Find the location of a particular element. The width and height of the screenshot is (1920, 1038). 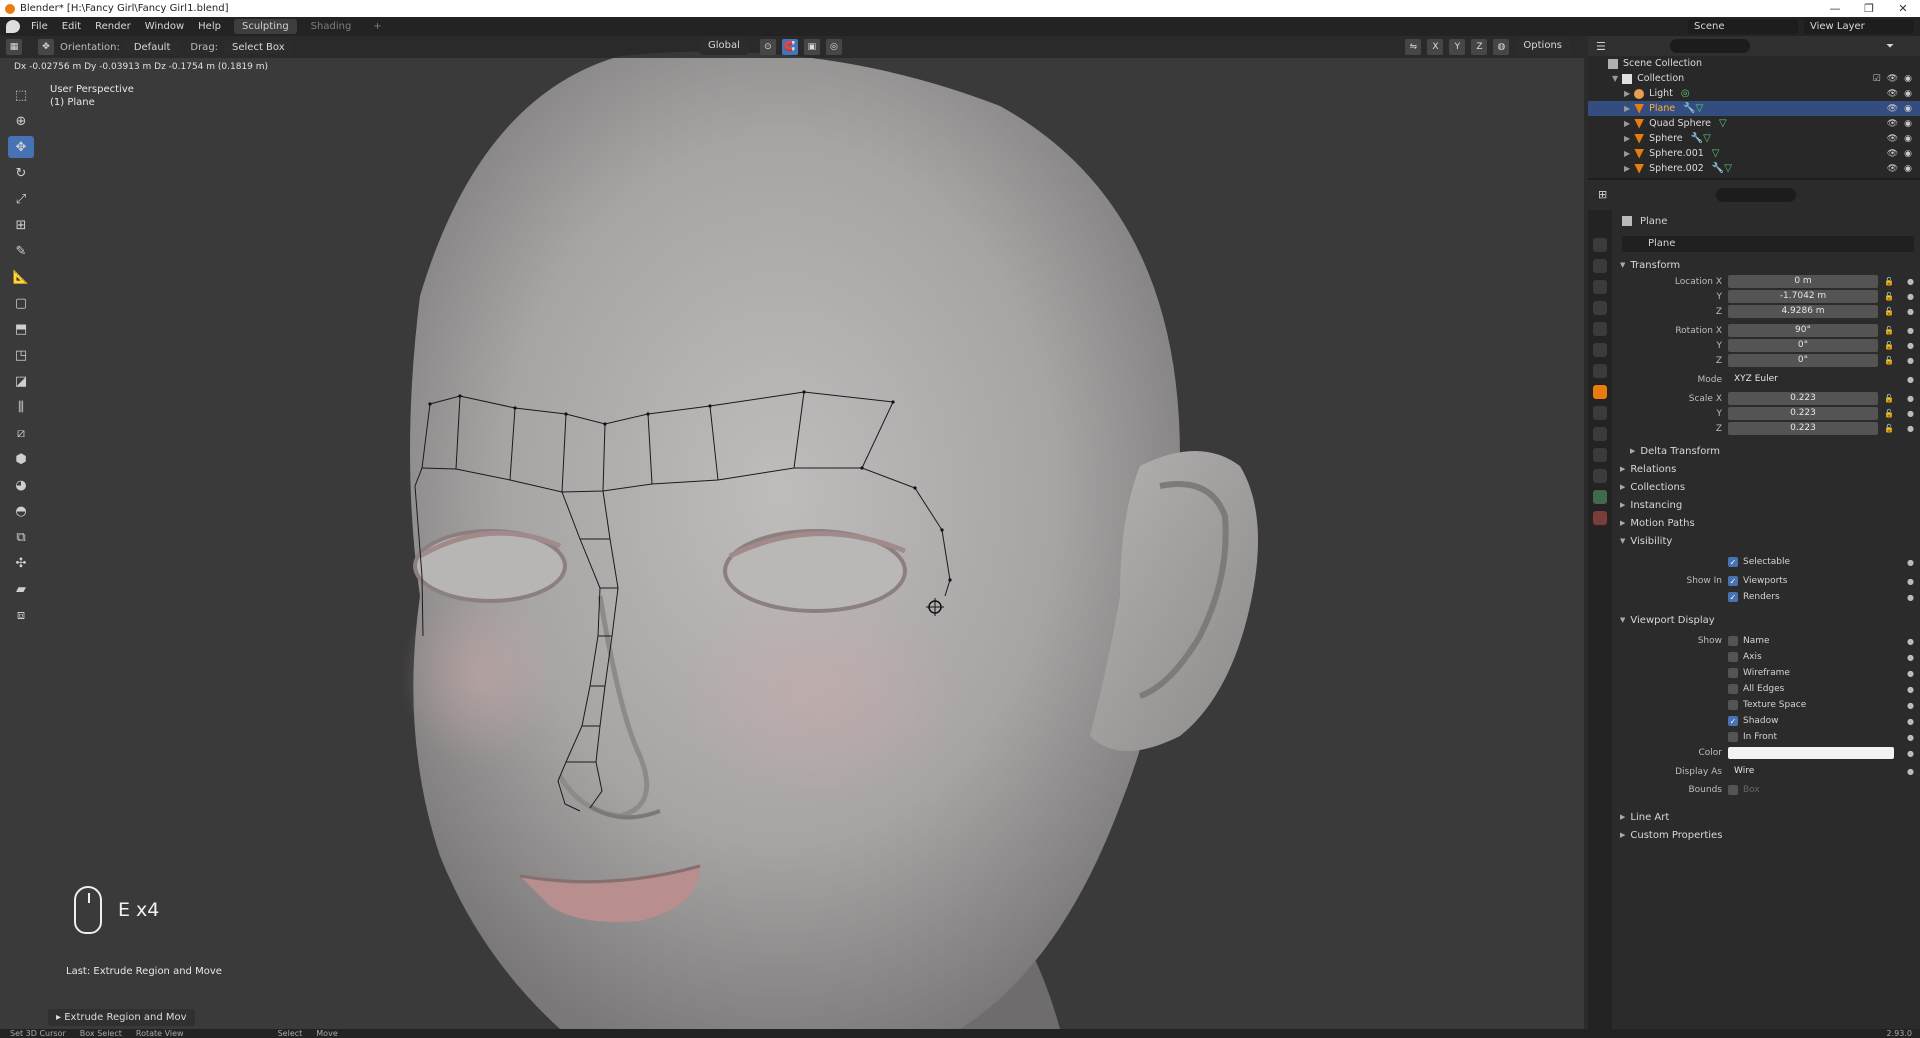

poly-build-tool-icon: ⬢ is located at coordinates (21, 459).